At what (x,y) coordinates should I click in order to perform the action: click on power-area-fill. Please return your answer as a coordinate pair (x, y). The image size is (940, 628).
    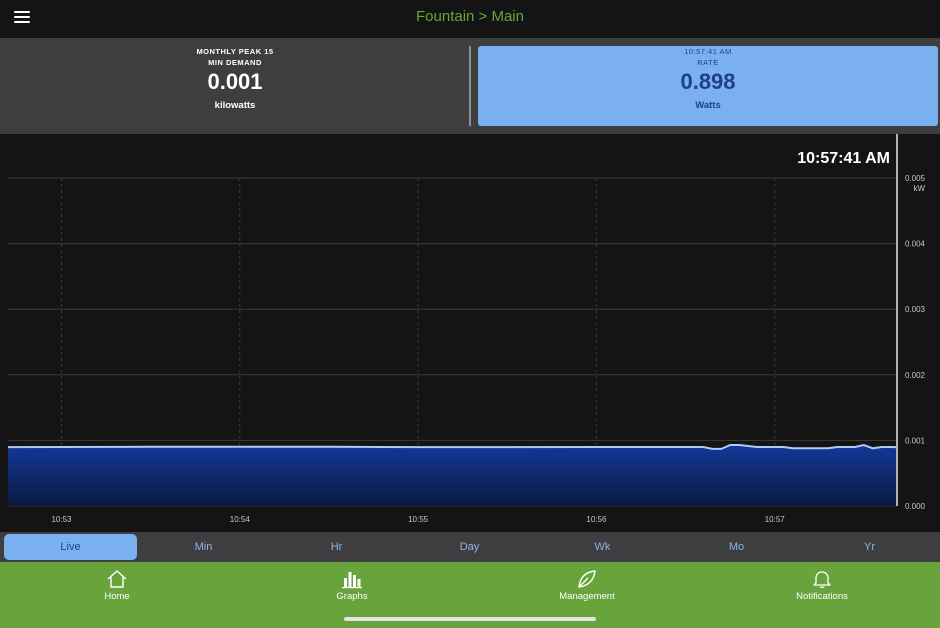
    Looking at the image, I should click on (452, 475).